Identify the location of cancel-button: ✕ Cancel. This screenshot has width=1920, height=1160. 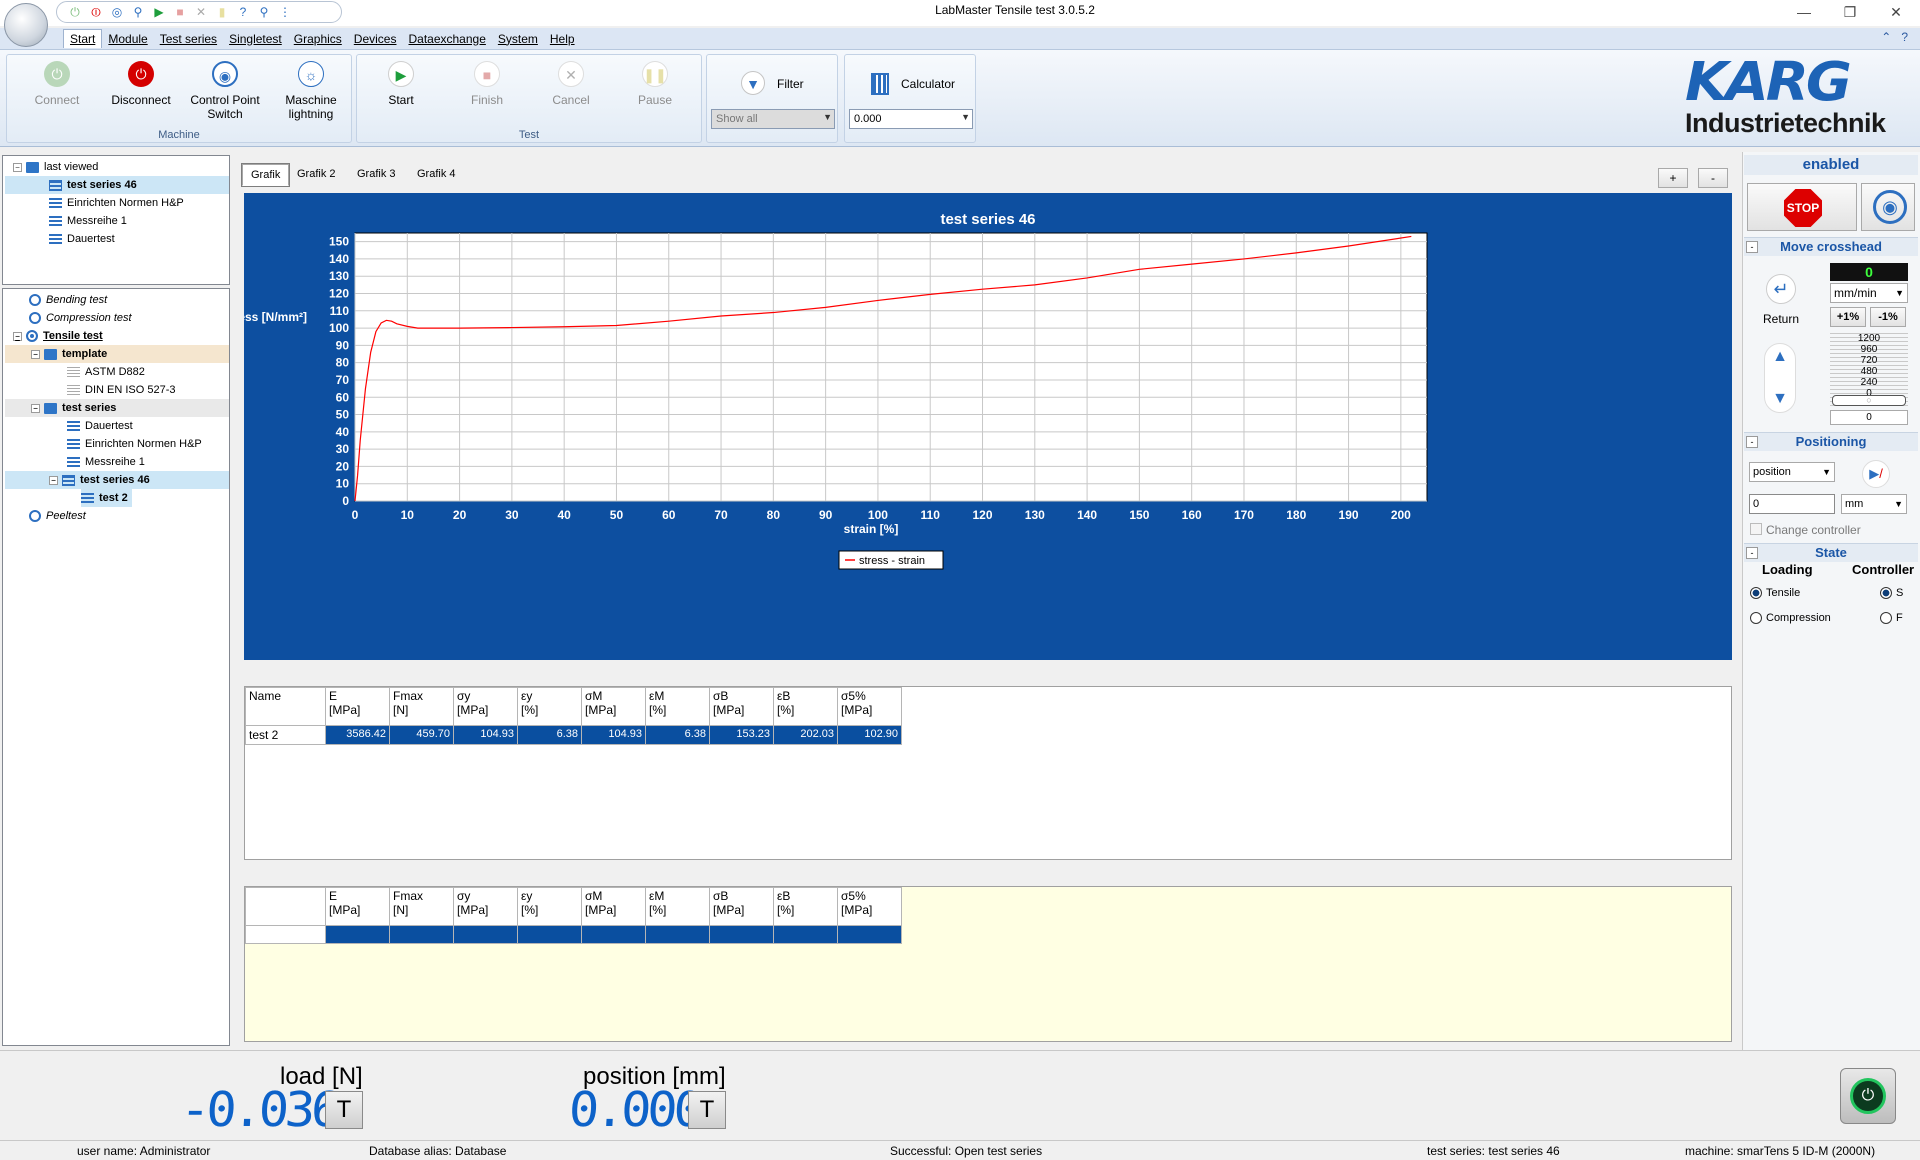
(571, 84).